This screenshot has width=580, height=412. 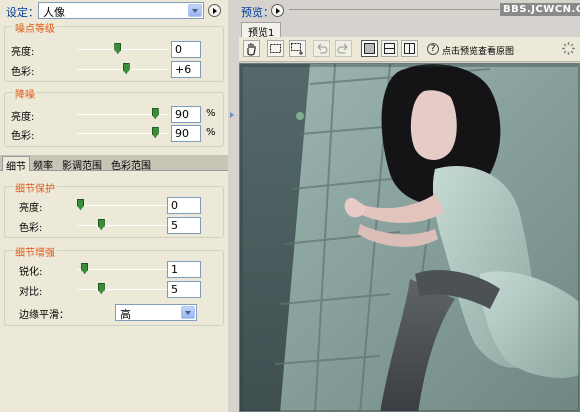 I want to click on detail-protect-title: 细节保护, so click(x=35, y=187).